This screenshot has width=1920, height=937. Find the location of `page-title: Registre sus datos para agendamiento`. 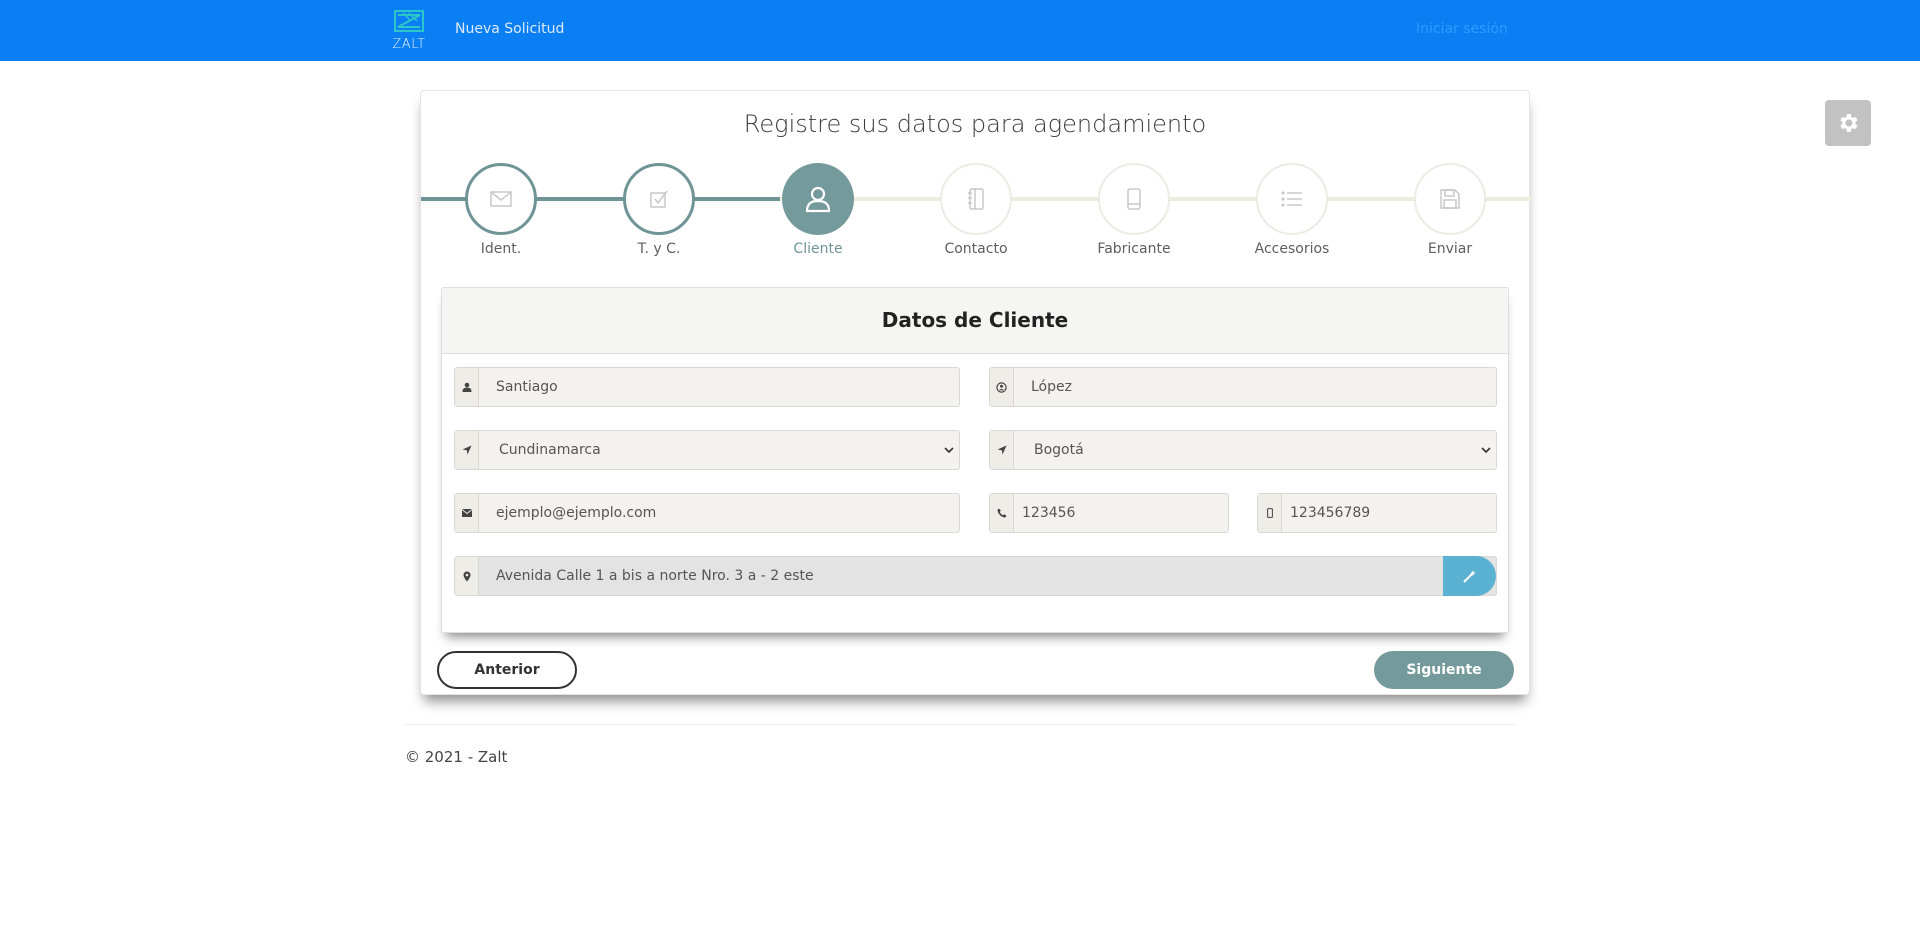

page-title: Registre sus datos para agendamiento is located at coordinates (975, 124).